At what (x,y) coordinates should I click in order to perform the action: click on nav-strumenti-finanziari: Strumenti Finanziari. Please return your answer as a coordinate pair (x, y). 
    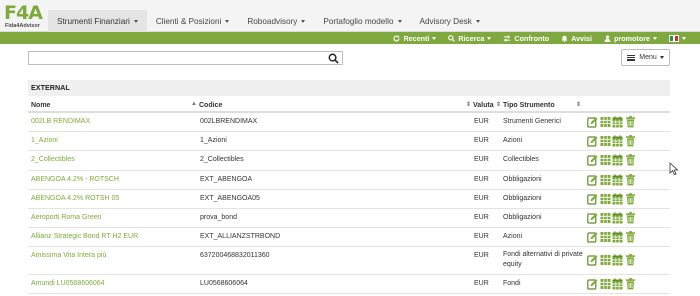
    Looking at the image, I should click on (97, 21).